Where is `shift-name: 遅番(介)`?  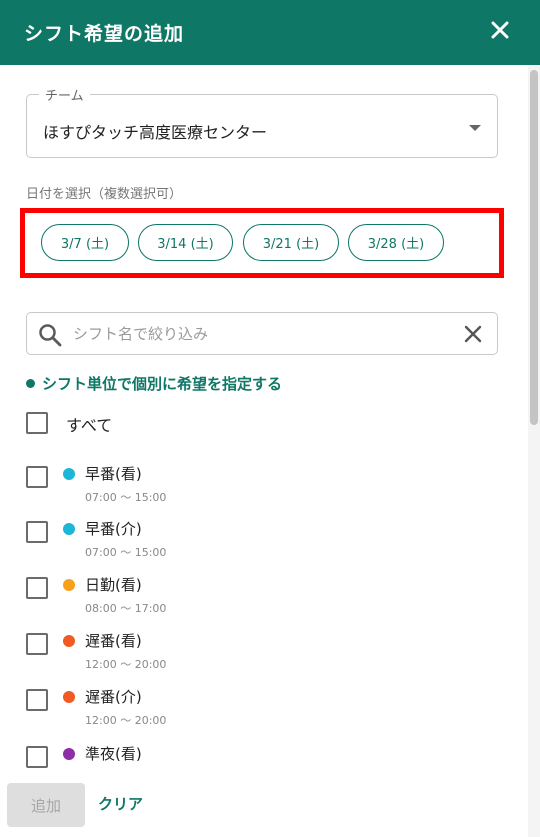 shift-name: 遅番(介) is located at coordinates (113, 697).